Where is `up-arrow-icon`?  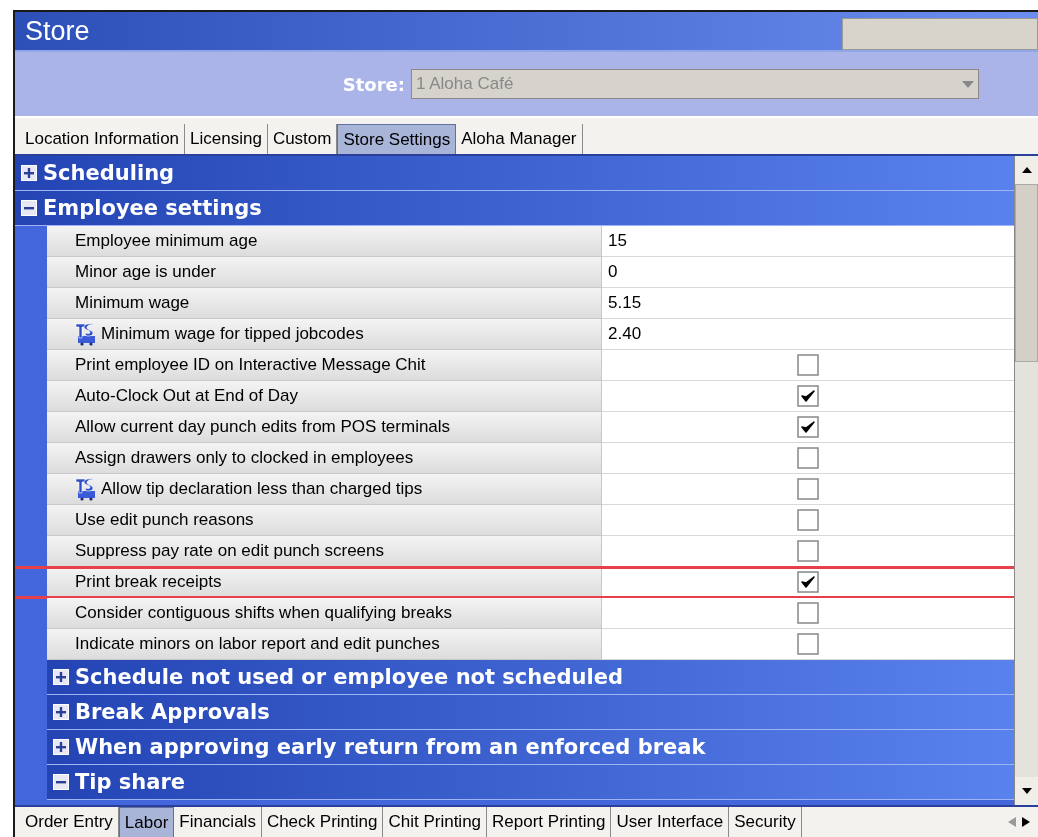 up-arrow-icon is located at coordinates (1026, 170).